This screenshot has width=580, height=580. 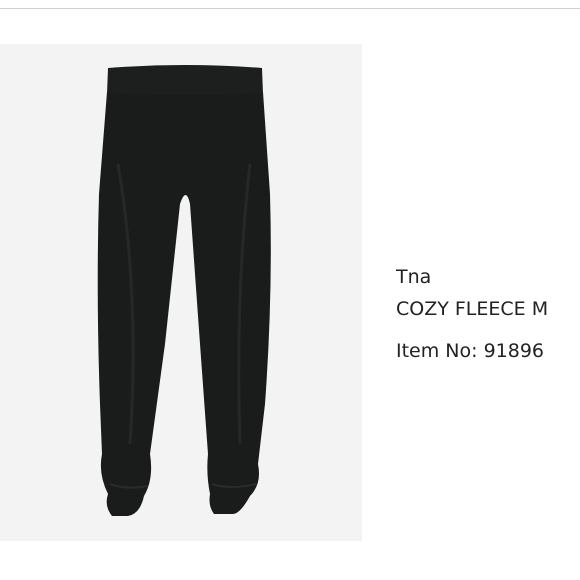 I want to click on top-divider, so click(x=290, y=8).